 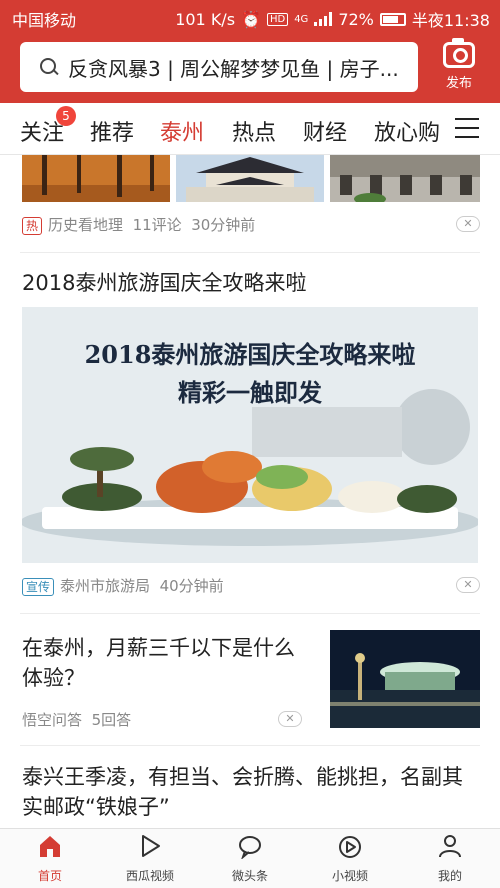 I want to click on item2-source: 泰州市旅游局, so click(x=105, y=586).